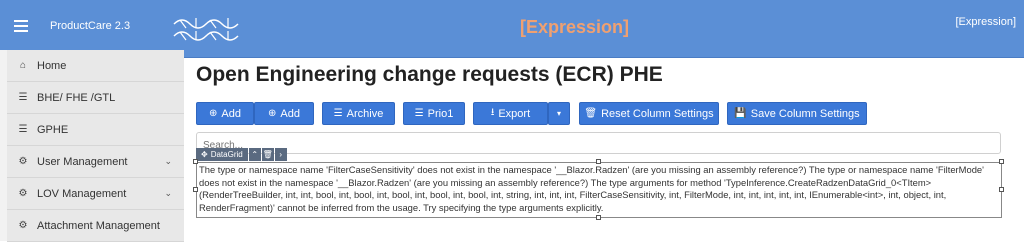 This screenshot has height=242, width=1024. I want to click on add-button: ⊕ Add, so click(225, 113).